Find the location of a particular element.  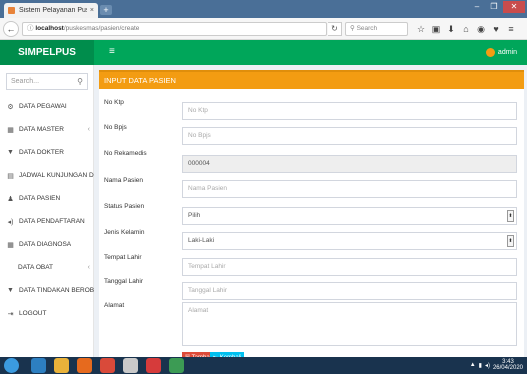

sidebar-item-data-pendaftaran: ◂) DATA PENDAFTARAN is located at coordinates (47, 221).